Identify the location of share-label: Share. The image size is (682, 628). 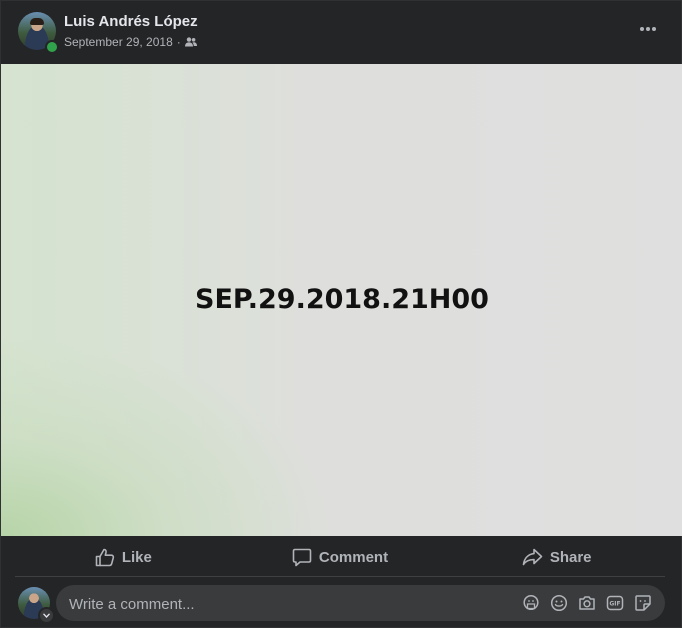
(570, 557).